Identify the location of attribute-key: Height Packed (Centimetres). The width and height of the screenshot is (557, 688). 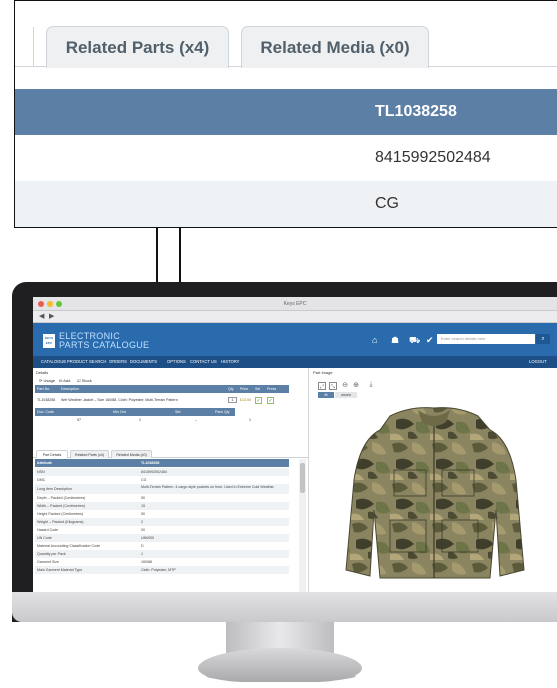
(60, 514).